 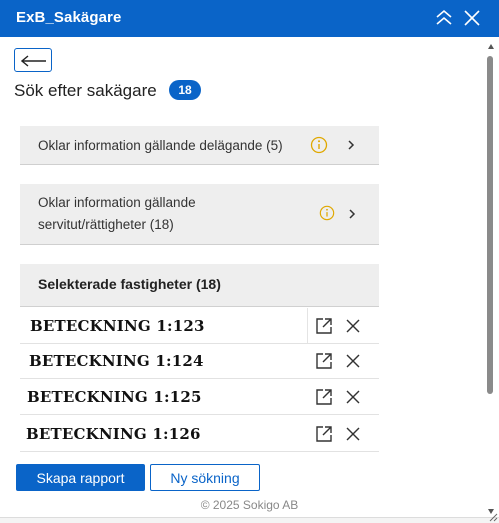 I want to click on info-row-label-line2: servitut/rättigheter (18), so click(x=106, y=224).